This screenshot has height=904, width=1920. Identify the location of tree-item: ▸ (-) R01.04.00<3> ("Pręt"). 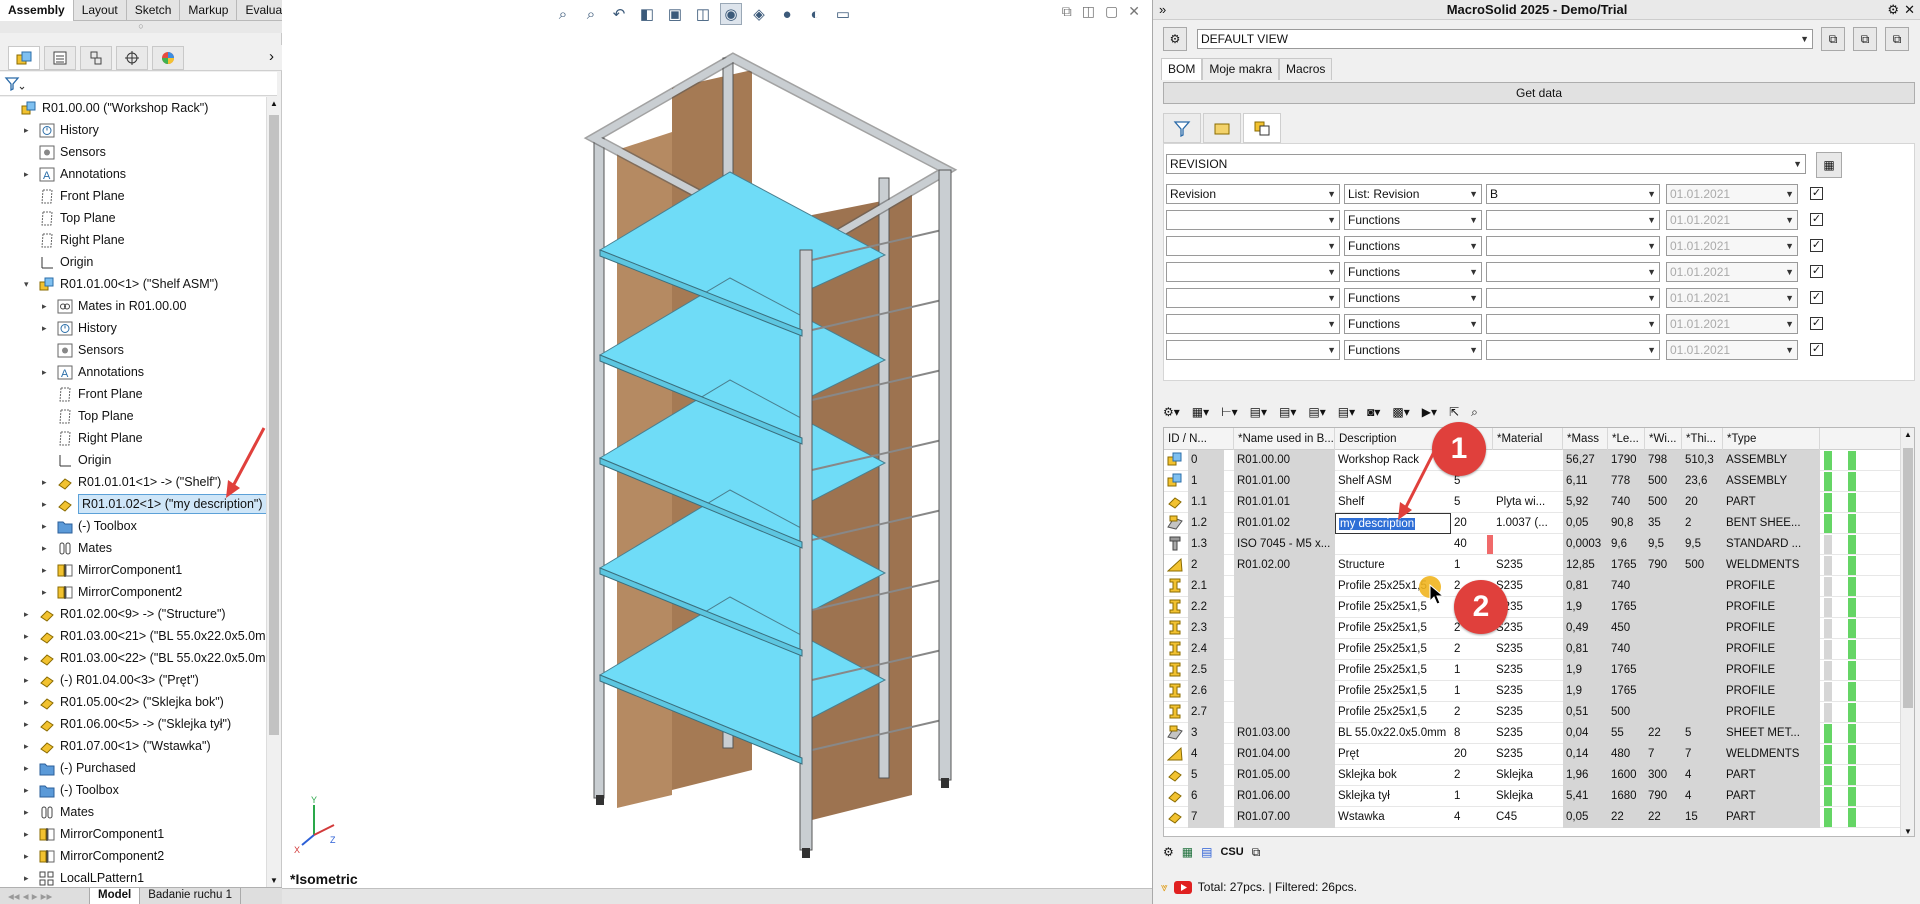
(135, 680).